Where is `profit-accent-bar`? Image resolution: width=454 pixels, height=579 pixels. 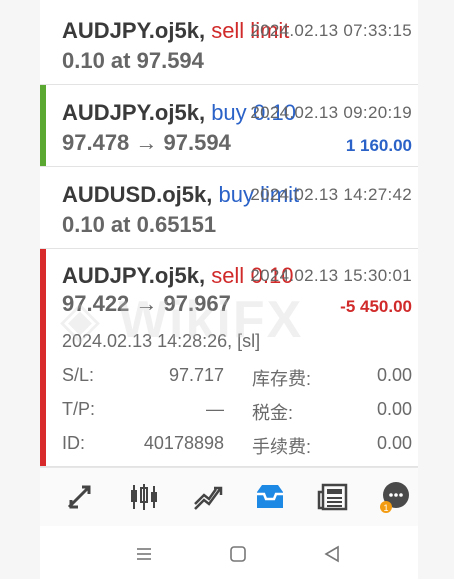
profit-accent-bar is located at coordinates (43, 125).